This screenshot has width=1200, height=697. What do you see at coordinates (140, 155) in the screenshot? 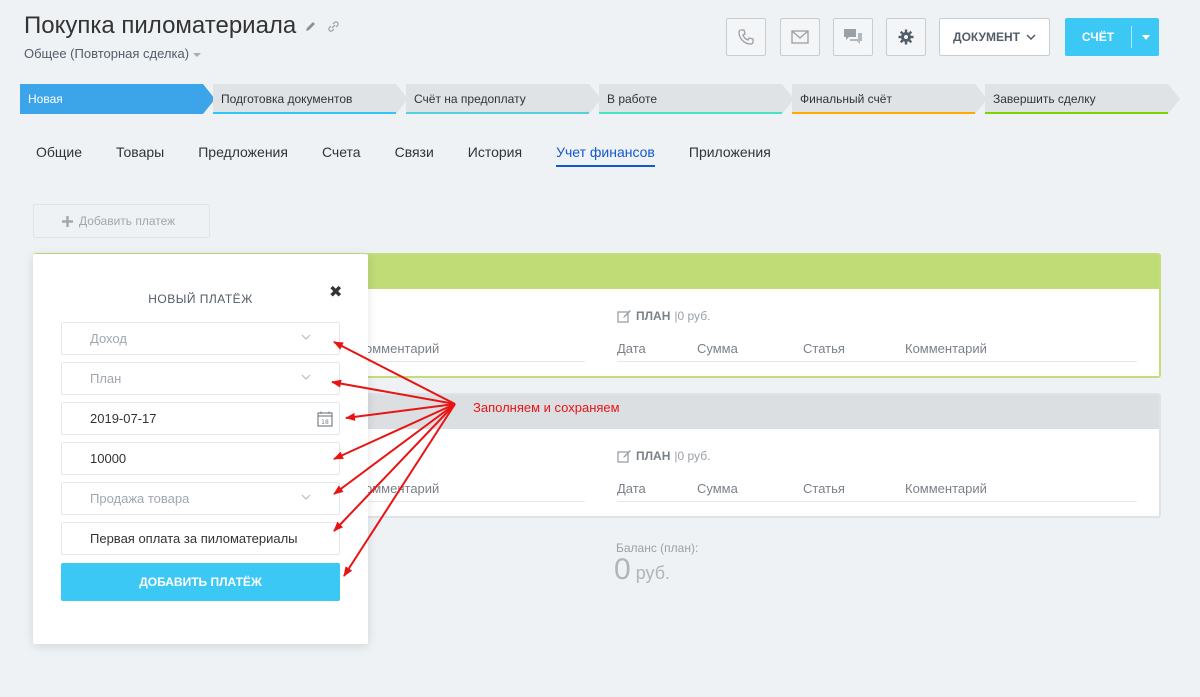
I see `tab-products: Товары` at bounding box center [140, 155].